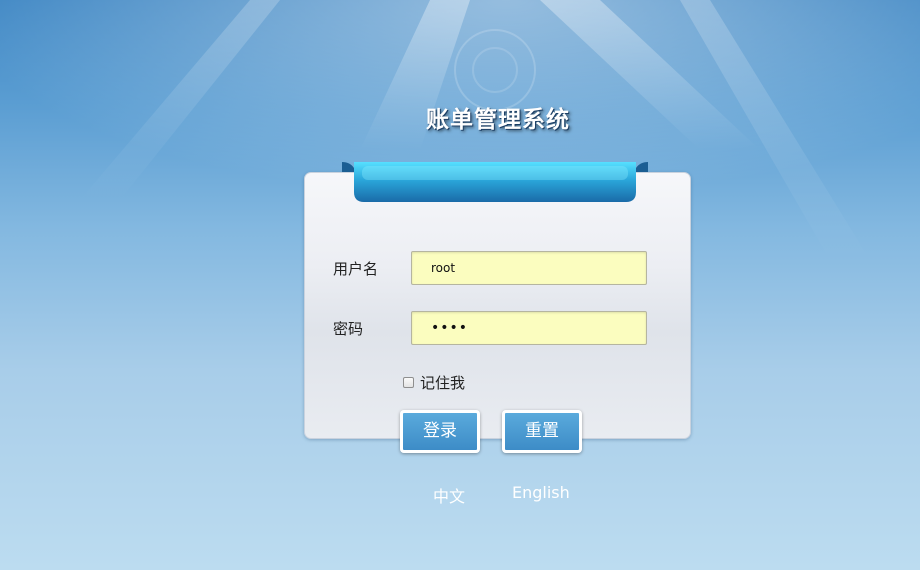 This screenshot has height=570, width=920. What do you see at coordinates (495, 182) in the screenshot?
I see `panel-ribbon-decoration` at bounding box center [495, 182].